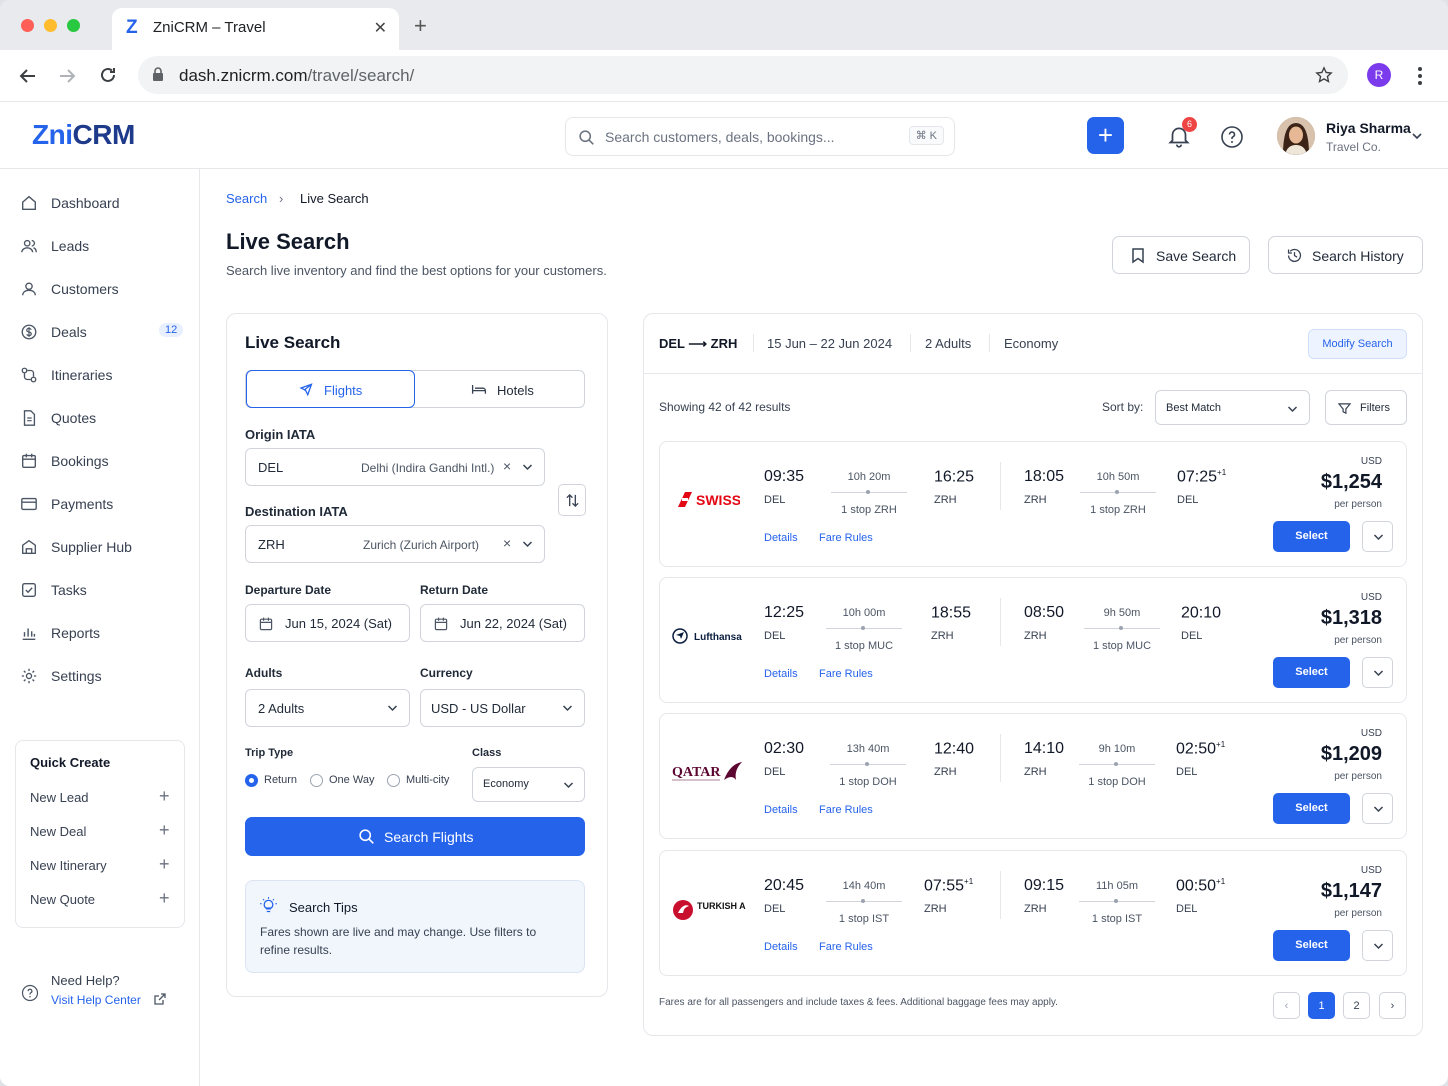 This screenshot has width=1448, height=1086. I want to click on swap-airports-button, so click(572, 500).